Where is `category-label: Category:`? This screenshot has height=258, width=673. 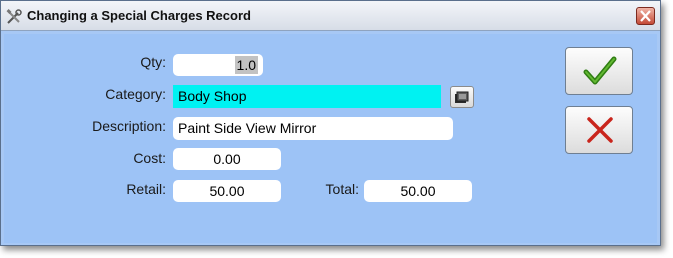 category-label: Category: is located at coordinates (135, 94).